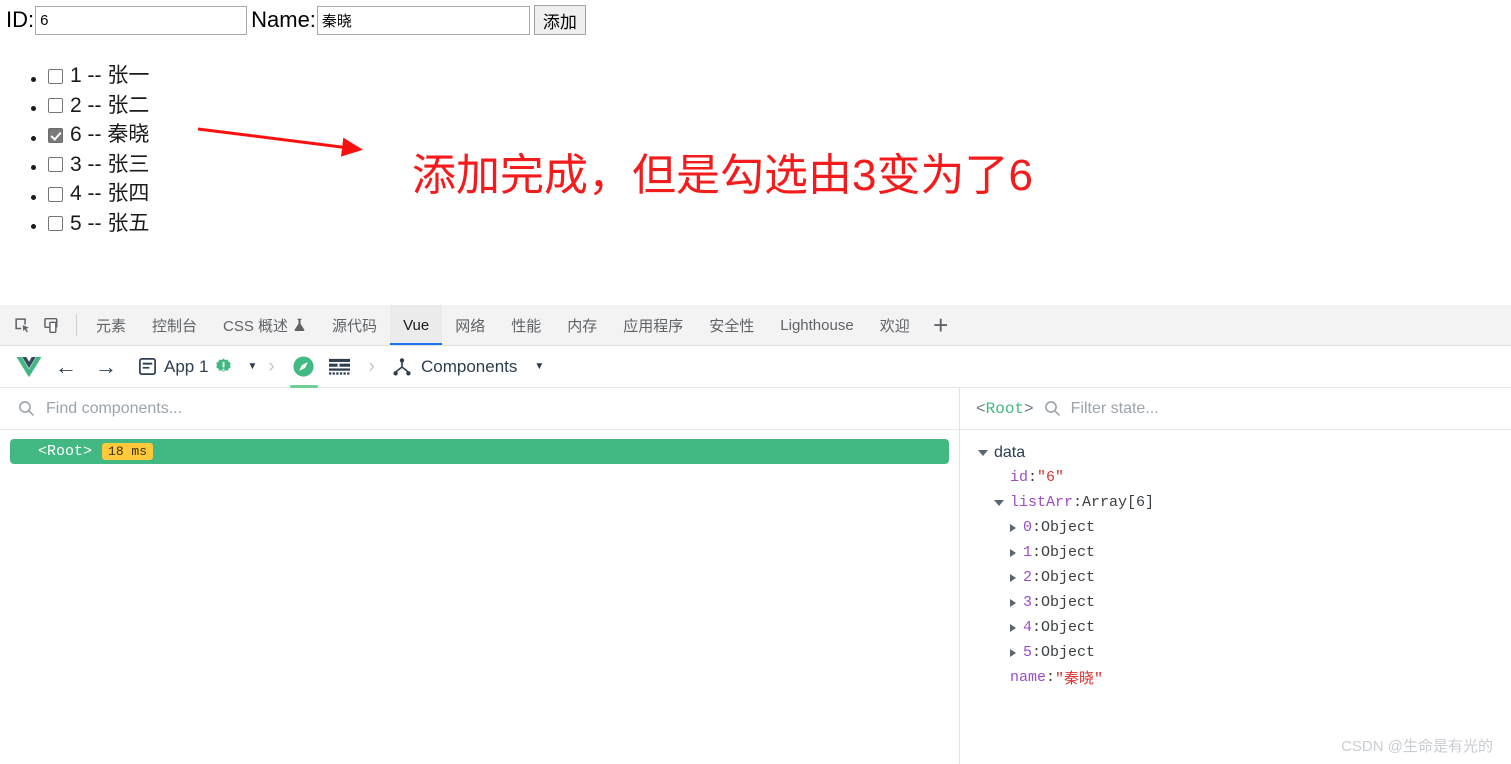  I want to click on devtools-tab-label: 网络, so click(470, 326).